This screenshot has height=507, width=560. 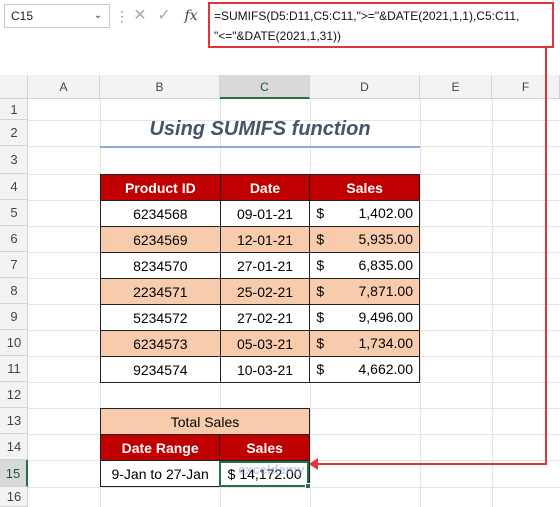 I want to click on table-row: 6234569 12-01-21 $5,935.00, so click(x=260, y=239).